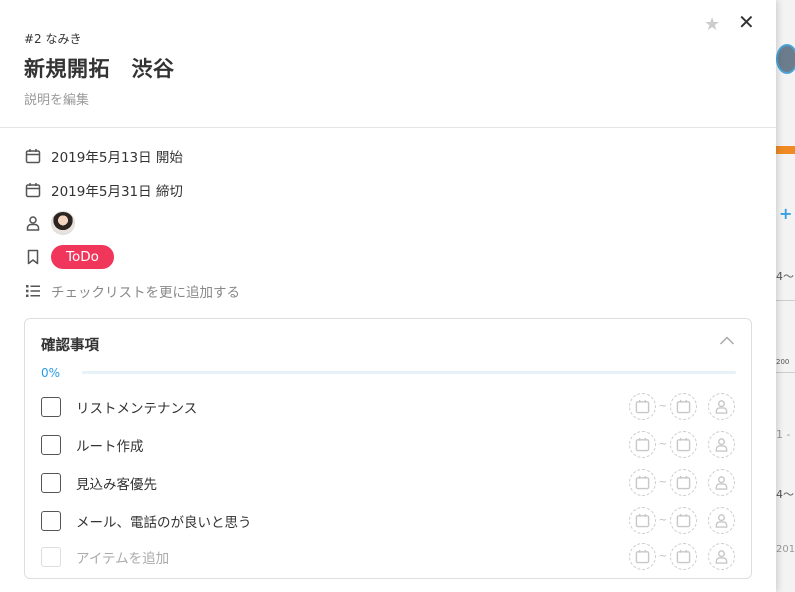 This screenshot has height=592, width=795. What do you see at coordinates (388, 482) in the screenshot?
I see `checklist-item: 見込み客優先 ~` at bounding box center [388, 482].